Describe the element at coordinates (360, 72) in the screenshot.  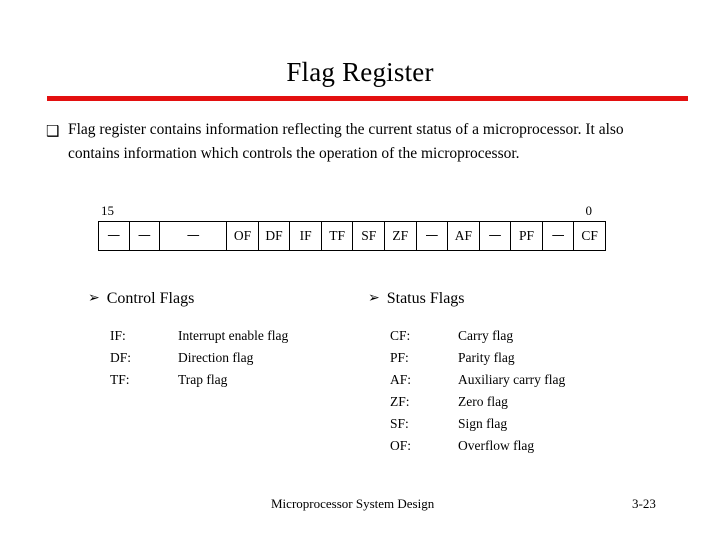
I see `page-title: Flag Register` at that location.